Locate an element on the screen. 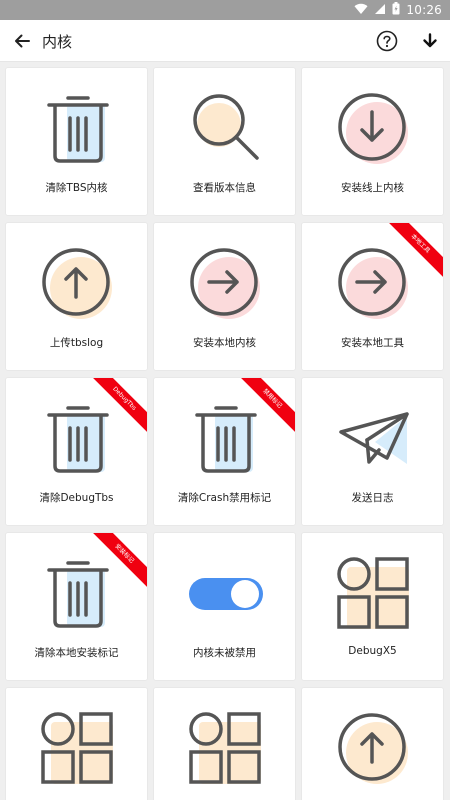 Image resolution: width=450 pixels, height=800 pixels. tile-label: 发送日志 is located at coordinates (372, 498).